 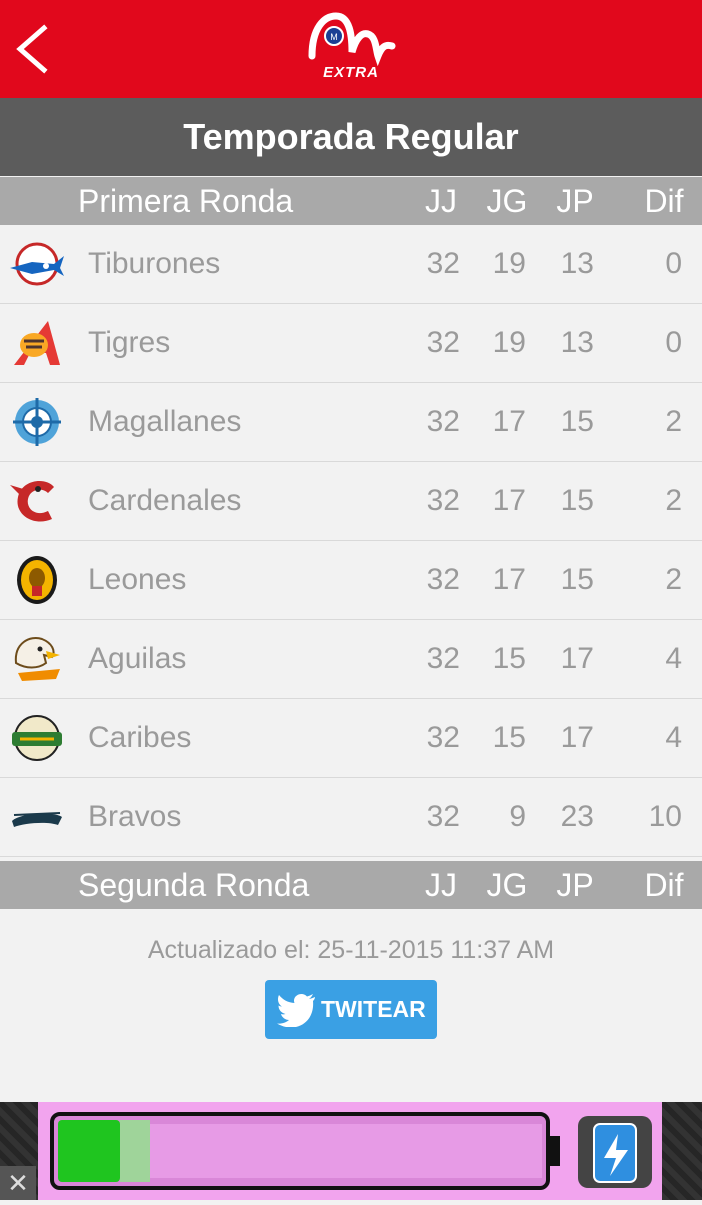 I want to click on tiburones-logo-icon, so click(x=37, y=264).